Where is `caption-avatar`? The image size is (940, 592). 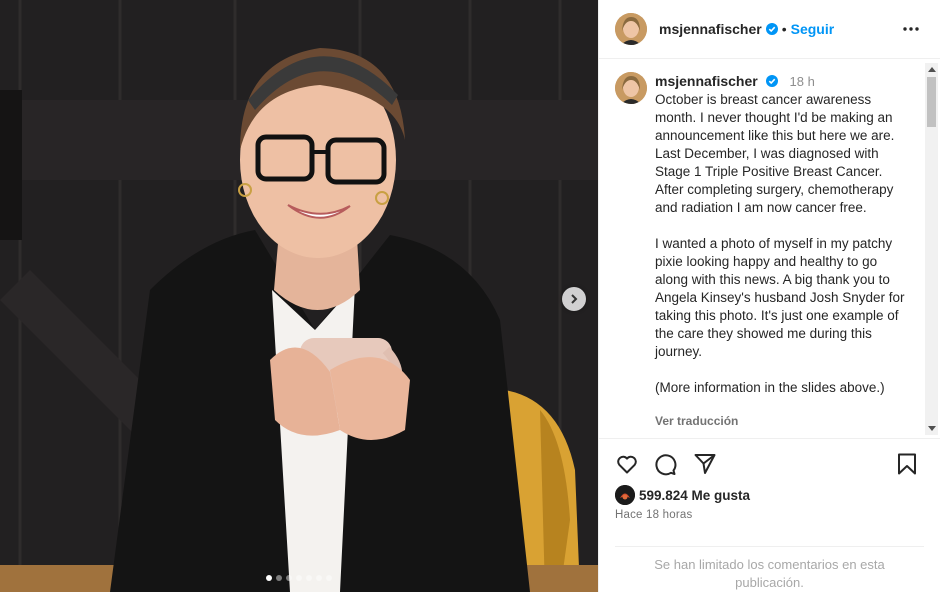
caption-avatar is located at coordinates (631, 88).